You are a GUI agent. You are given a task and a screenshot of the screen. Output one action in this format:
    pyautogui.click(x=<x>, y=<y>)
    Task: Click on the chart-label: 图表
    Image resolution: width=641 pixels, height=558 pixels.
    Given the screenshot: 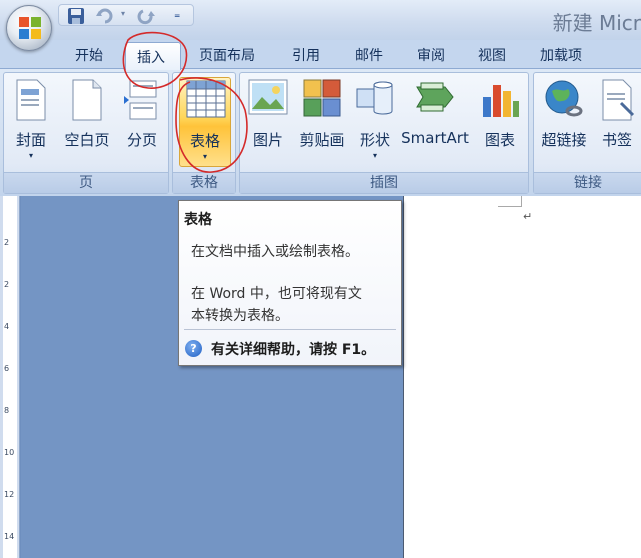 What is the action you would take?
    pyautogui.click(x=499, y=140)
    